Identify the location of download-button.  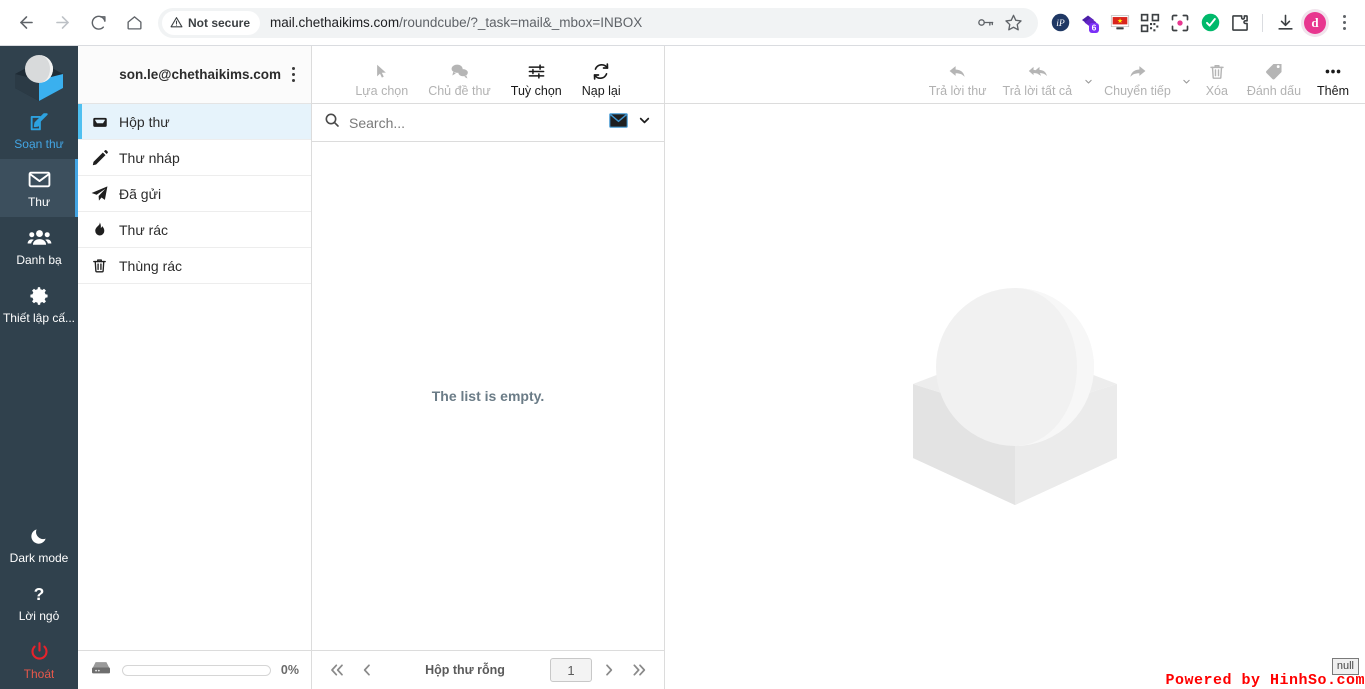
(1285, 23).